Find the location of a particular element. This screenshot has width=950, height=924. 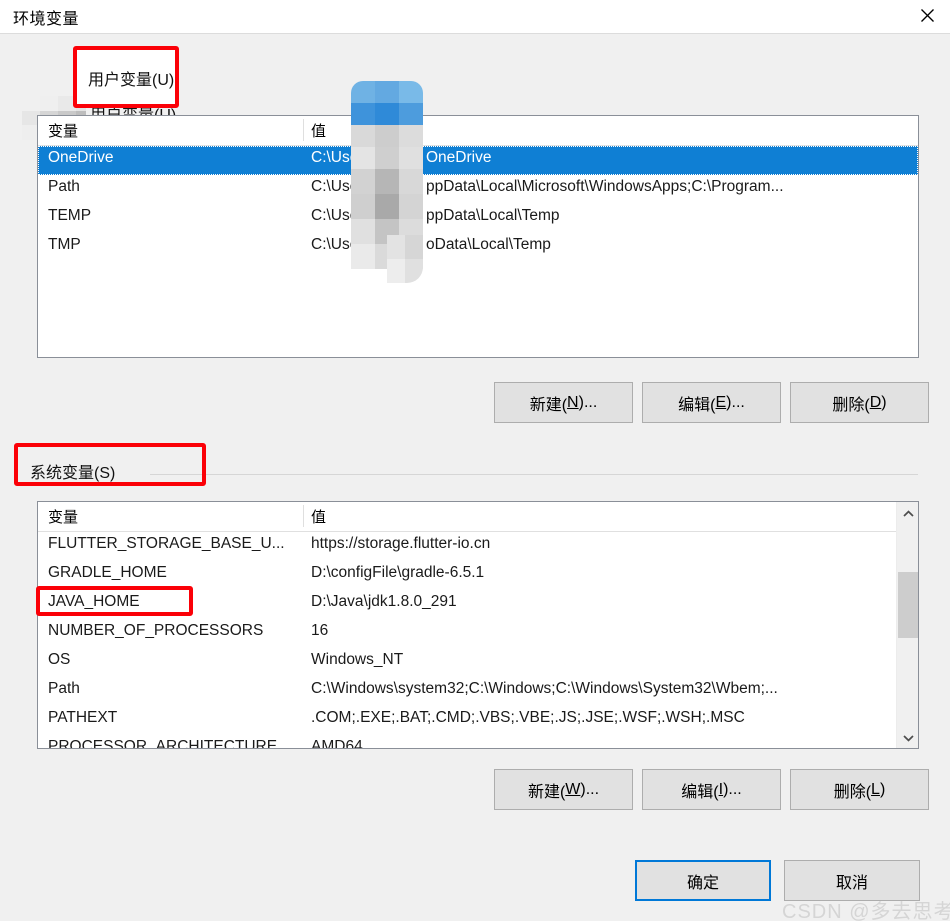

system-variable-name: OS is located at coordinates (59, 659).